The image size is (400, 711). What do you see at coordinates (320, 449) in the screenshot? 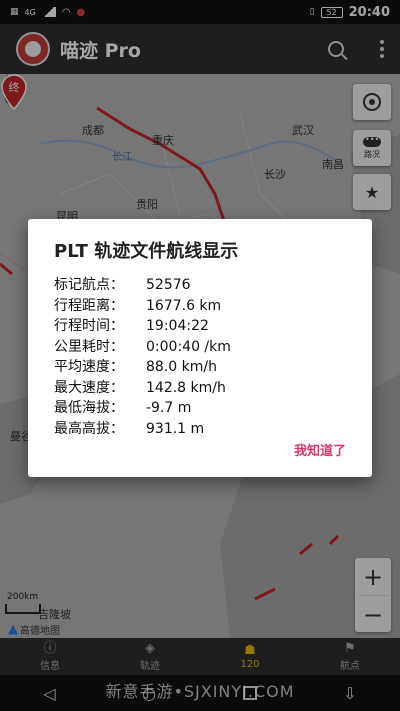
I see `dismiss-button: 我知道了` at bounding box center [320, 449].